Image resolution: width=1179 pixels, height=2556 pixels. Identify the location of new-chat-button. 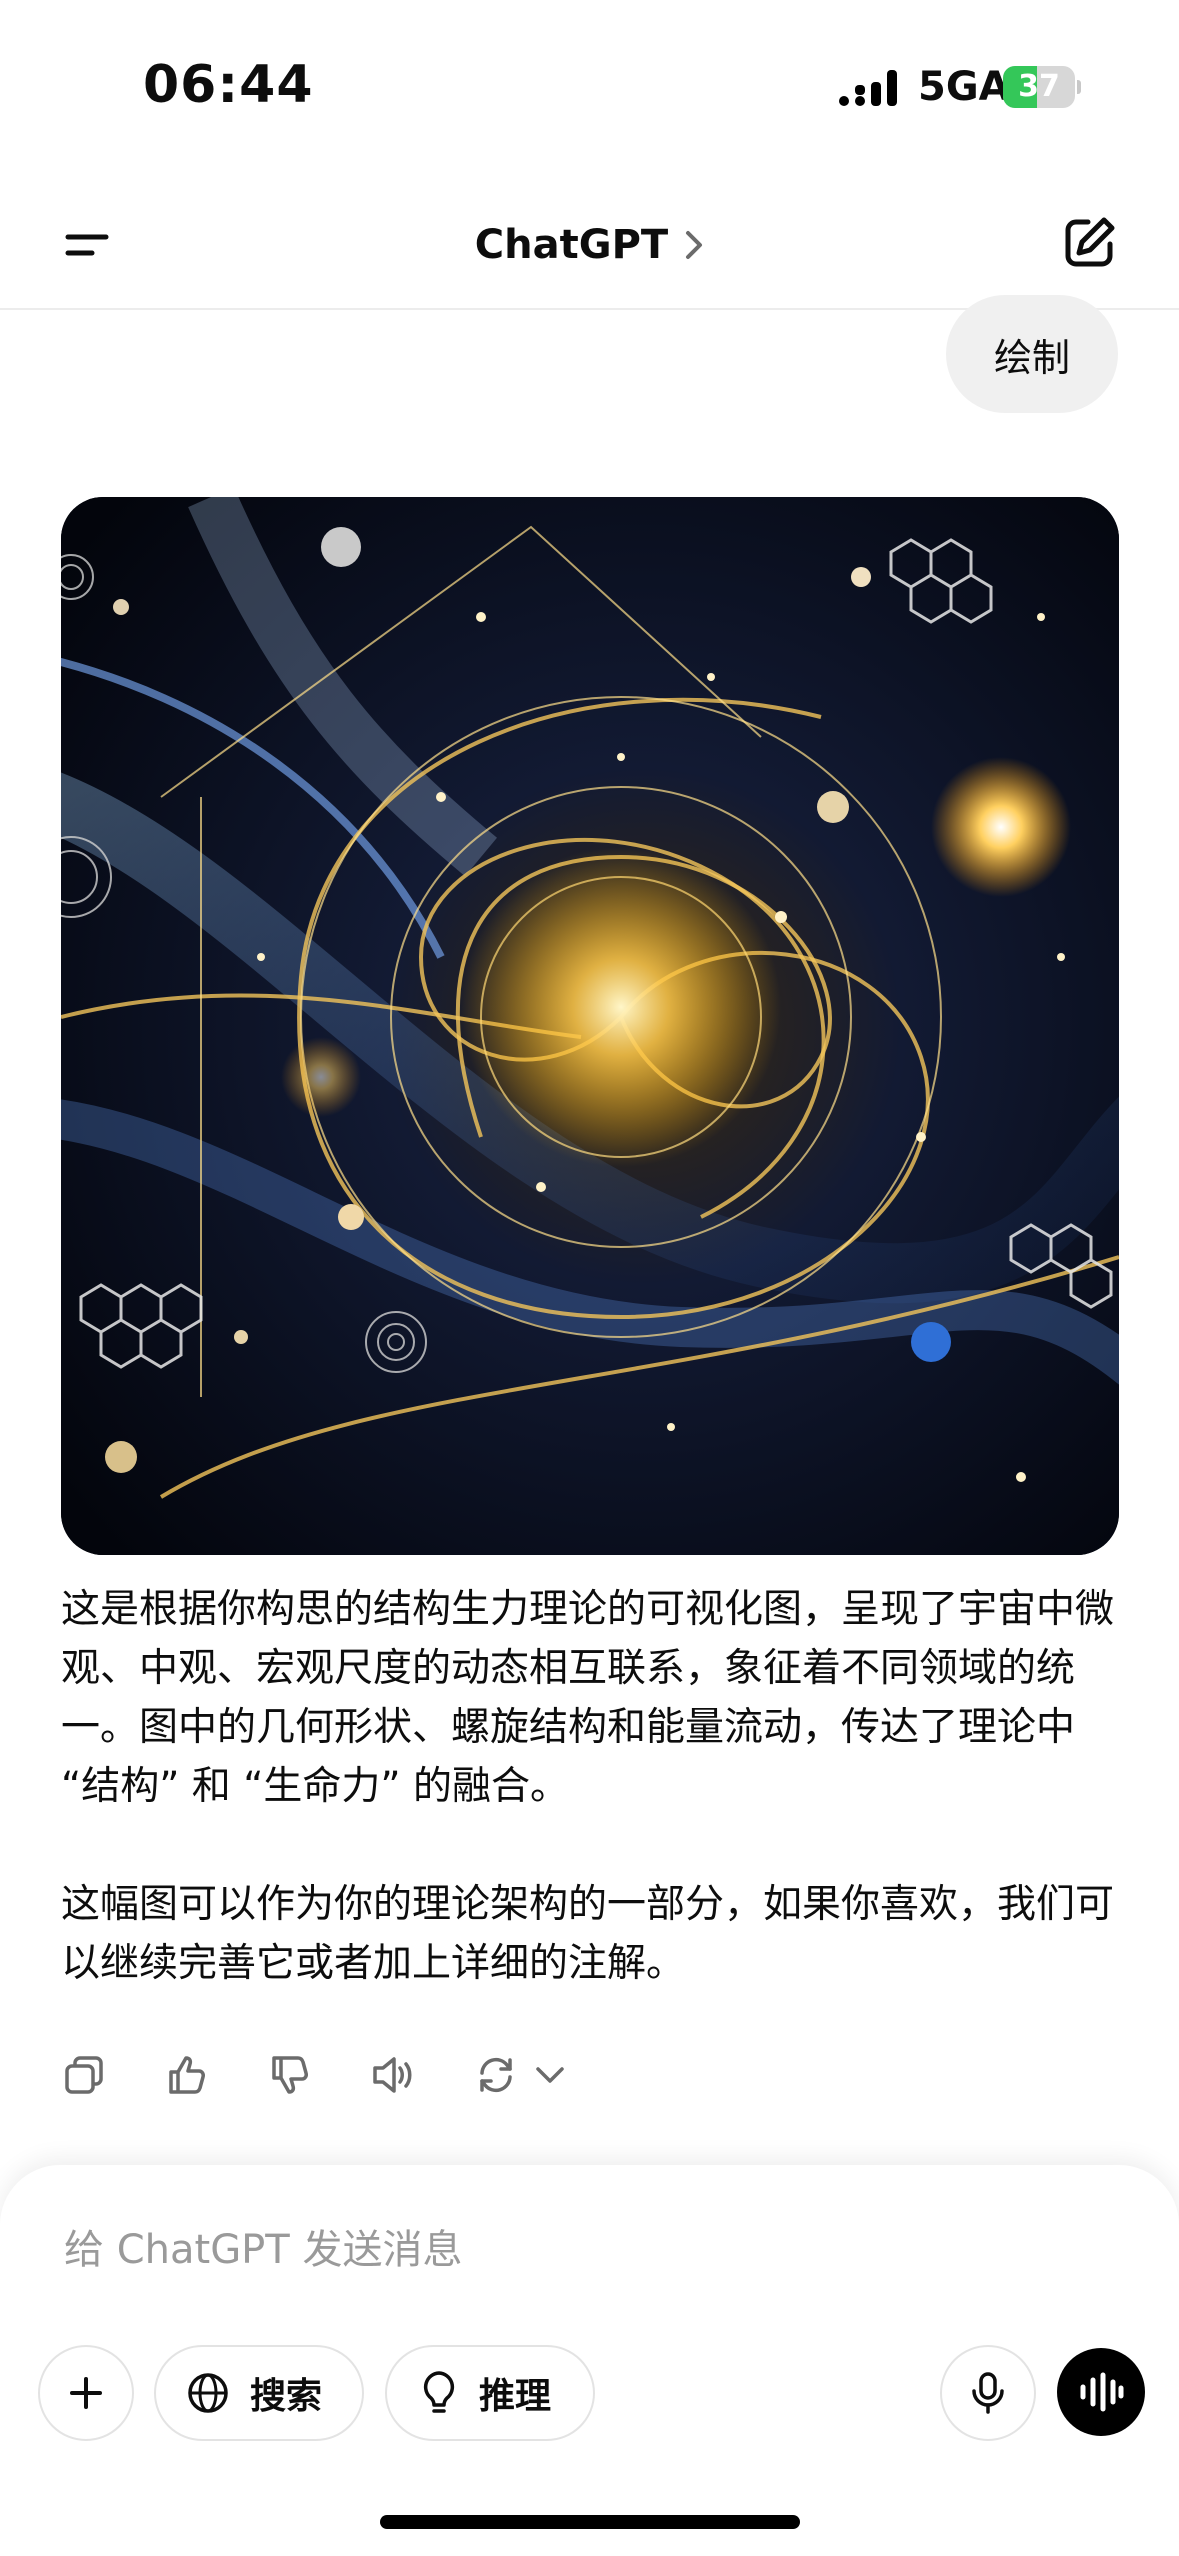
(1090, 242).